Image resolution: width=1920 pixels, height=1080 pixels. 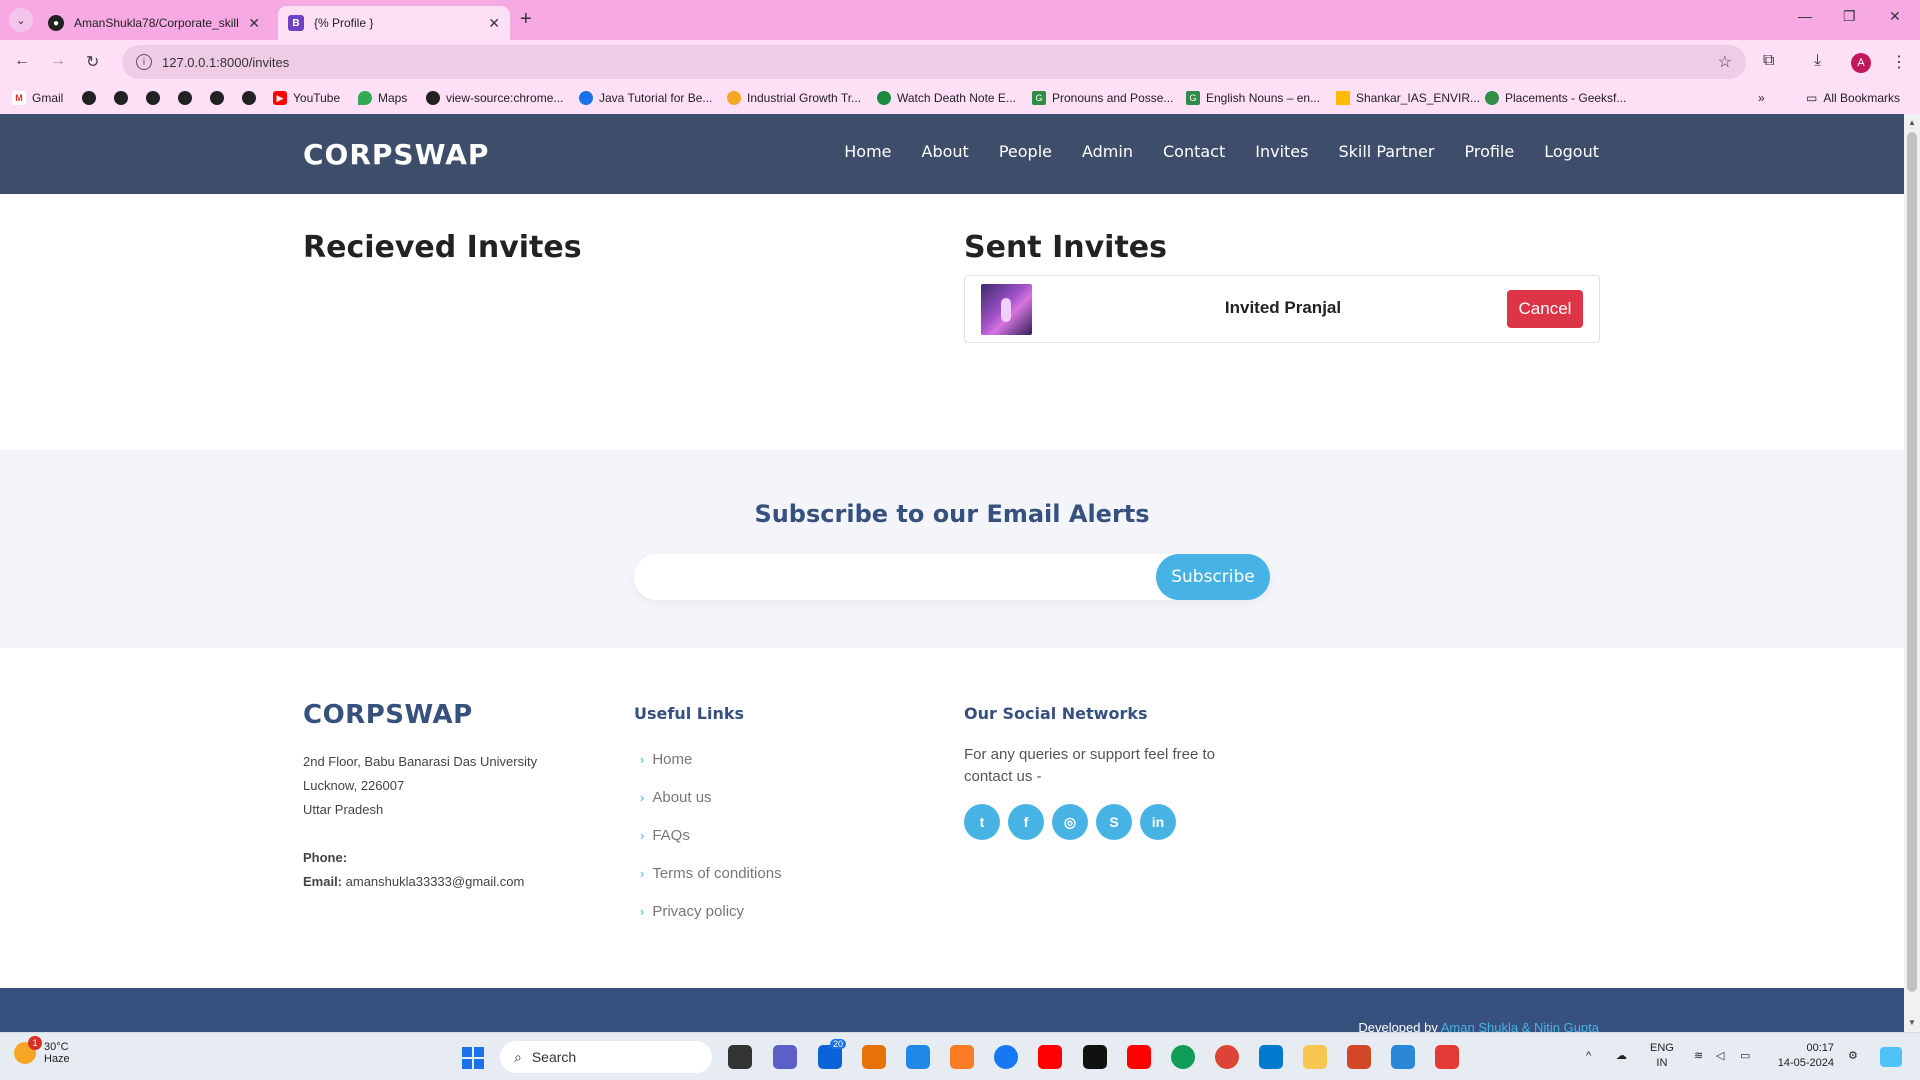 What do you see at coordinates (1853, 98) in the screenshot?
I see `all-bookmarks-folder: ▭ All Bookmarks` at bounding box center [1853, 98].